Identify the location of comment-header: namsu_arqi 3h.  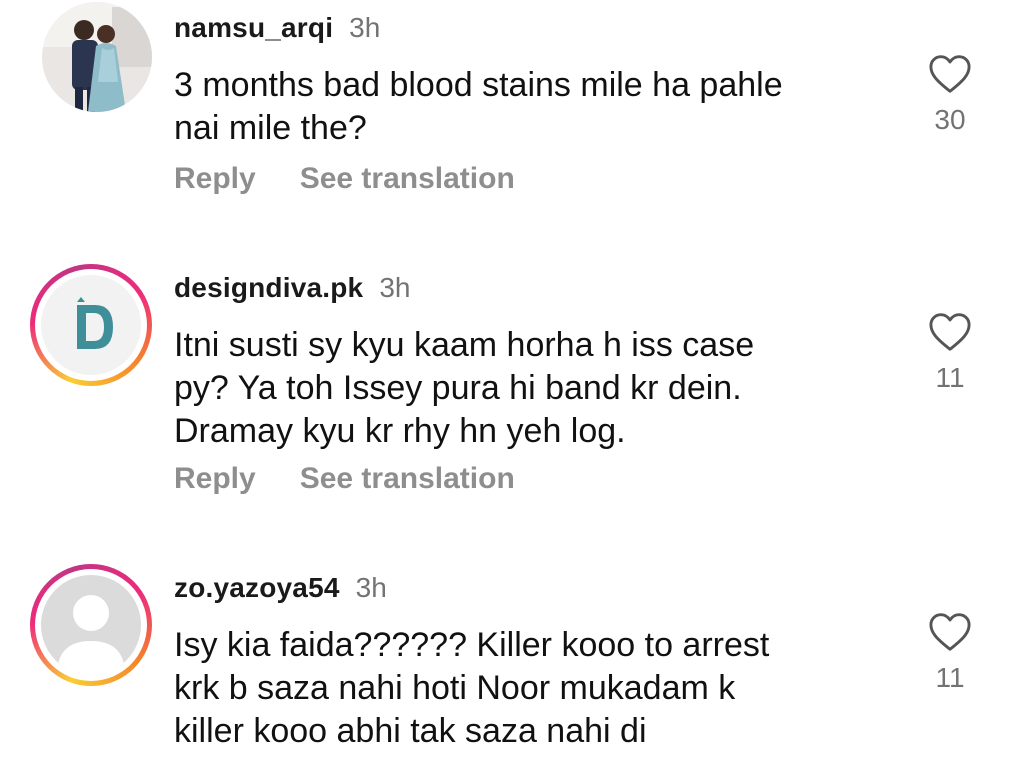
(277, 28).